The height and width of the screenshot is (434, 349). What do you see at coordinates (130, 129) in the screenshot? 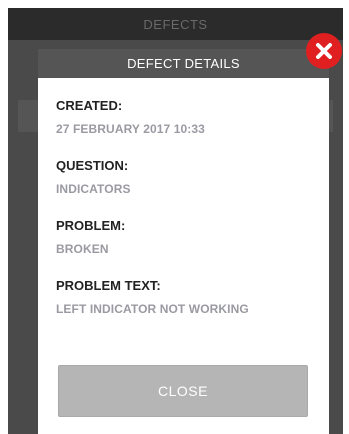
I see `created-value: 27 FEBRUARY 2017 10:33` at bounding box center [130, 129].